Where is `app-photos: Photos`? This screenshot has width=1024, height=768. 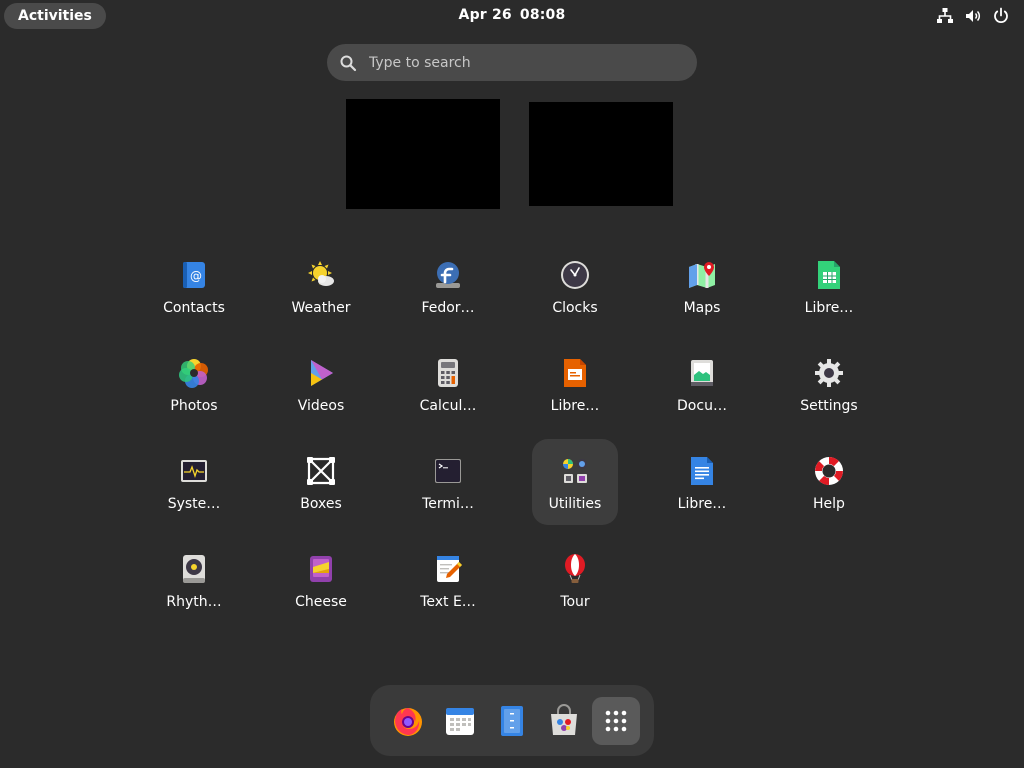 app-photos: Photos is located at coordinates (194, 384).